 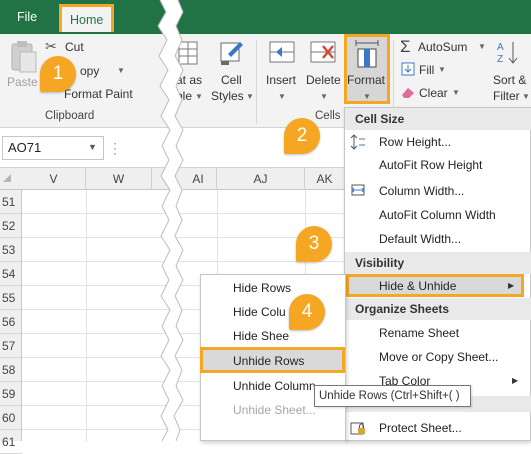 What do you see at coordinates (438, 309) in the screenshot?
I see `menu-header-organize-sheets: Organize Sheets` at bounding box center [438, 309].